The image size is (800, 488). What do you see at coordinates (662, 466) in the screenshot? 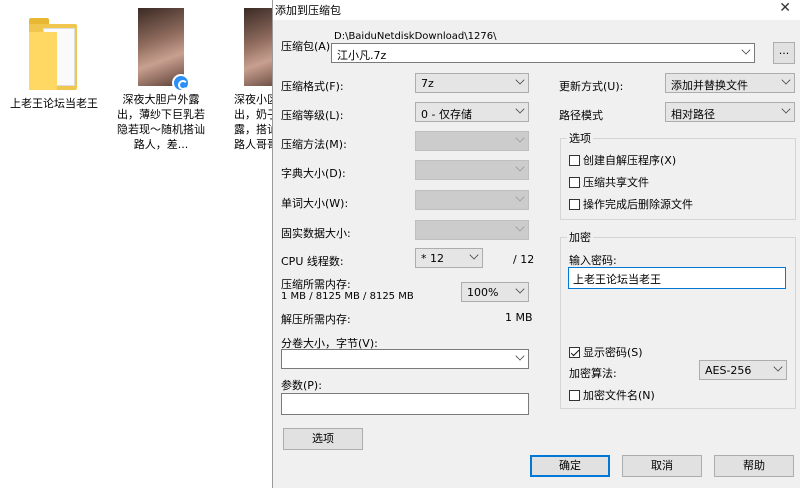
I see `cancel-button: 取消` at bounding box center [662, 466].